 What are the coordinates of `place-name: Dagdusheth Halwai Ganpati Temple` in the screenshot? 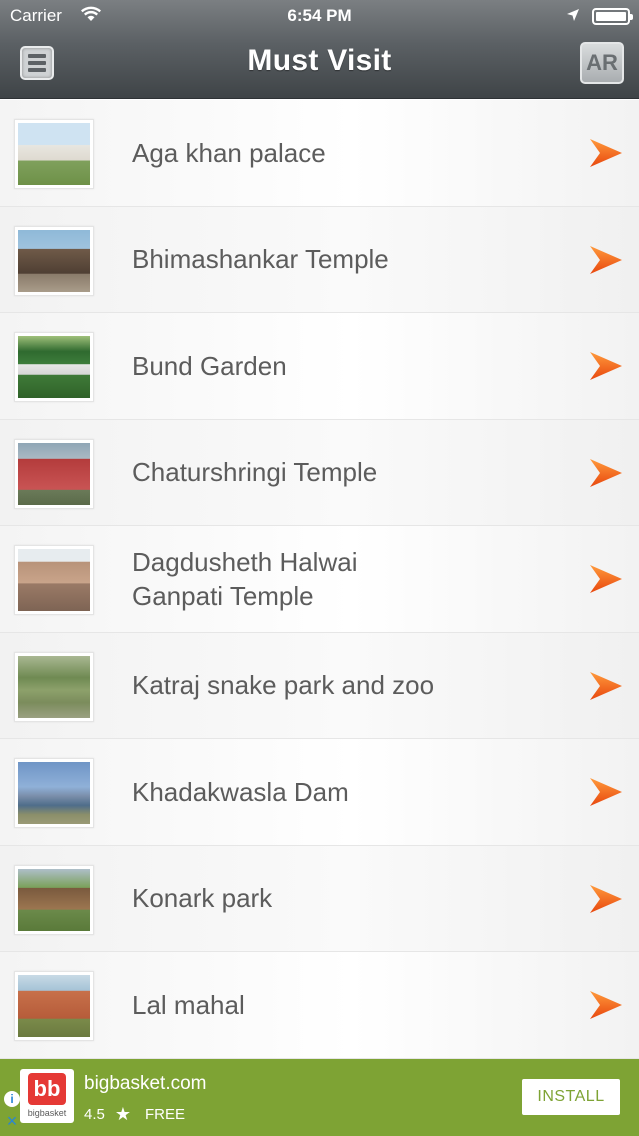 It's located at (245, 578).